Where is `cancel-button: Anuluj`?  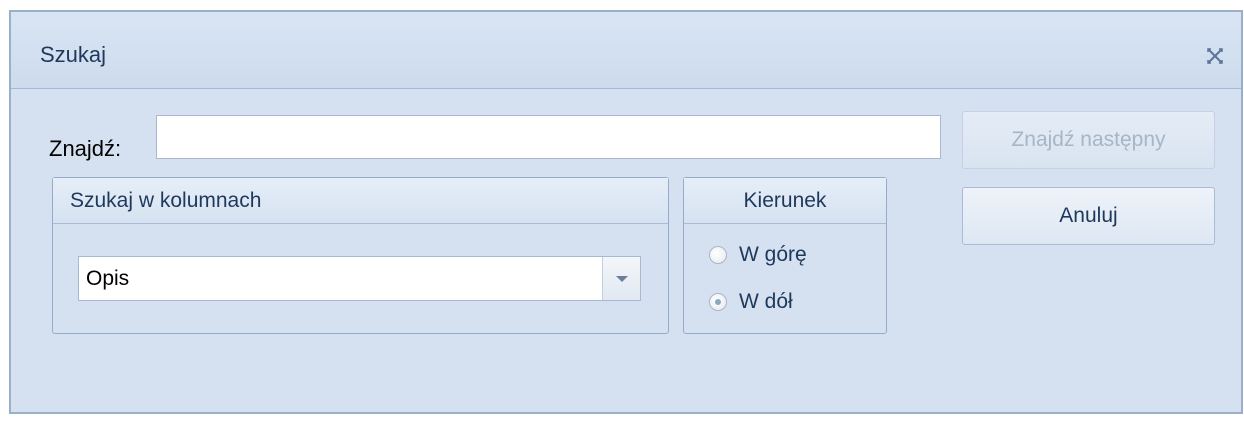 cancel-button: Anuluj is located at coordinates (1088, 216).